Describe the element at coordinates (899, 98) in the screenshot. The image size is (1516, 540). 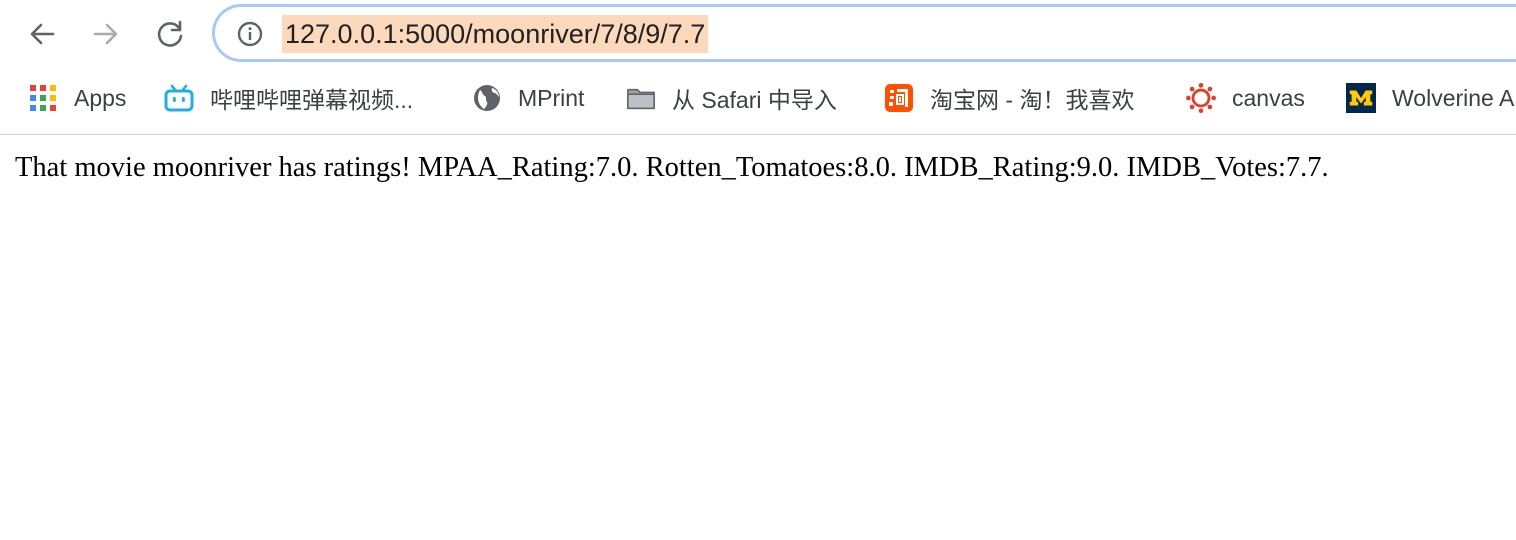
I see `taobao-icon` at that location.